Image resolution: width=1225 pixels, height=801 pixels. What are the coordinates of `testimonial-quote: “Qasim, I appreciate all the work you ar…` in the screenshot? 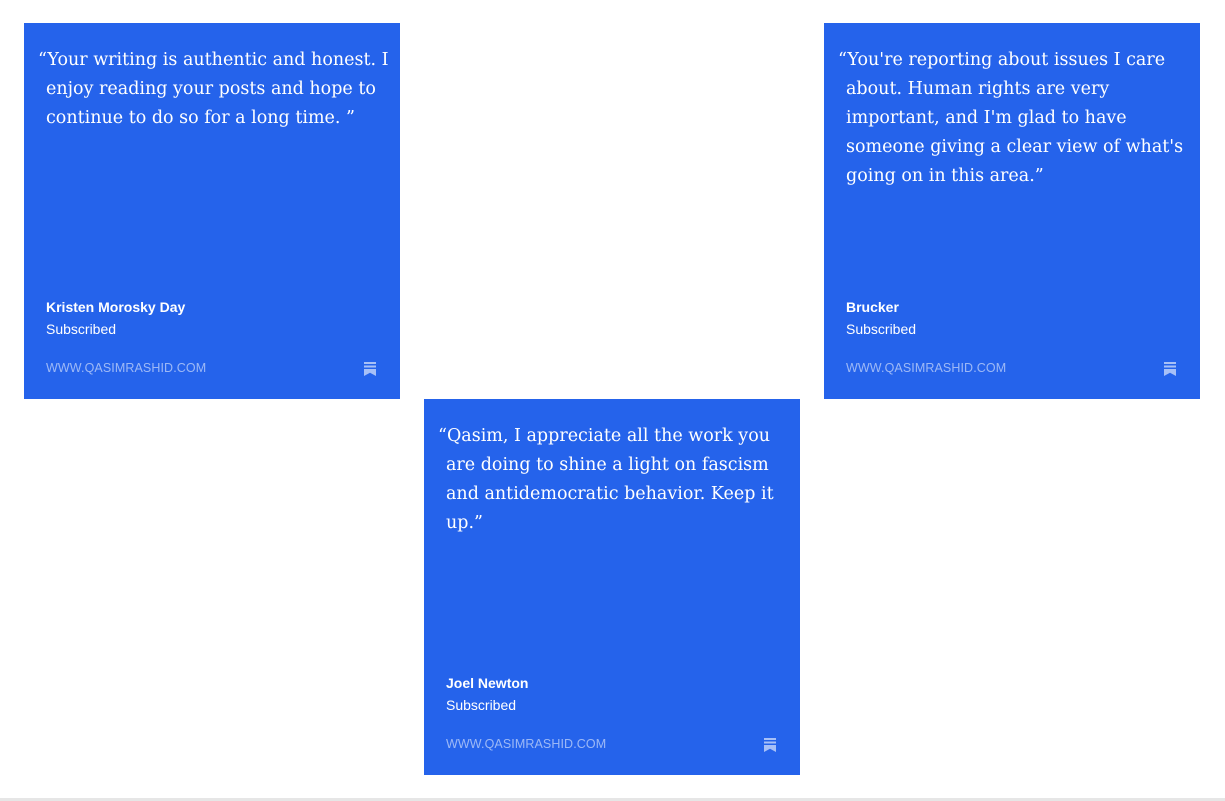 It's located at (606, 479).